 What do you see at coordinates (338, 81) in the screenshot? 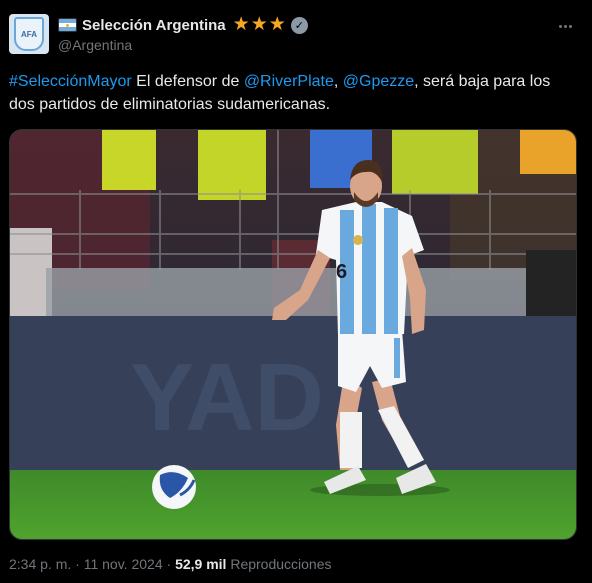
I see `tweet-text-segment: ,` at bounding box center [338, 81].